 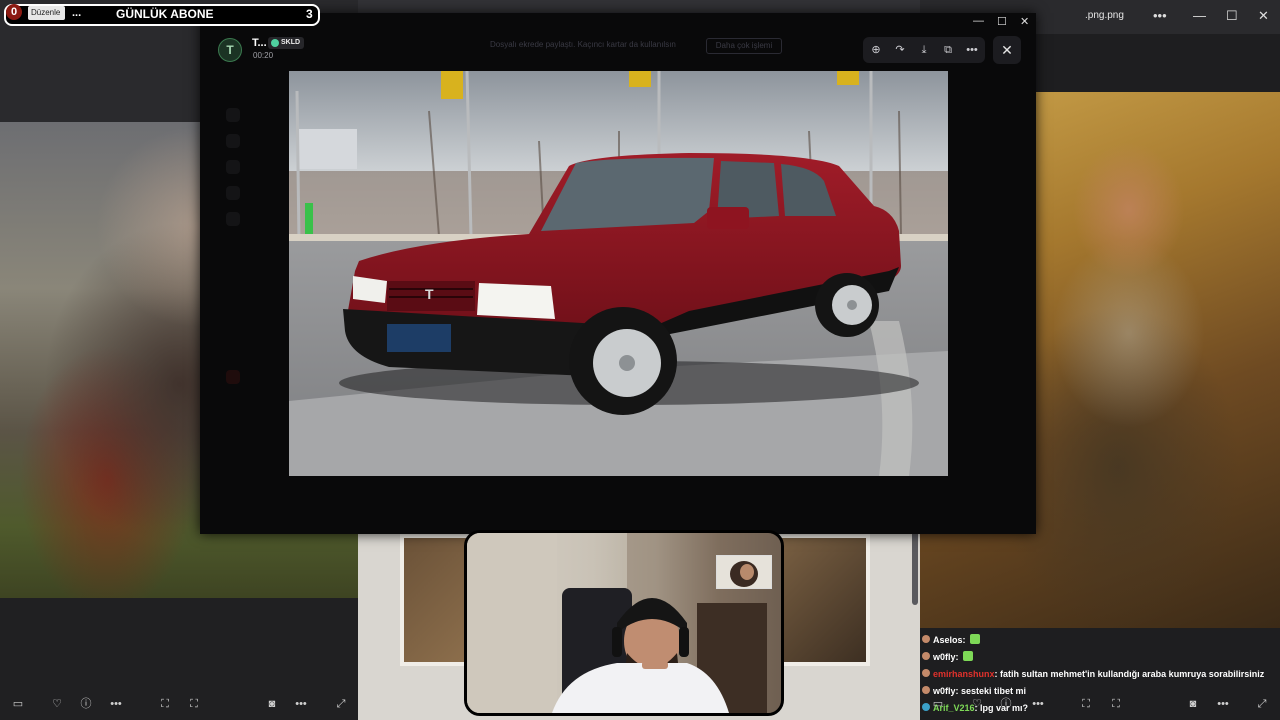 What do you see at coordinates (964, 674) in the screenshot?
I see `chat-username: emirhanshunx` at bounding box center [964, 674].